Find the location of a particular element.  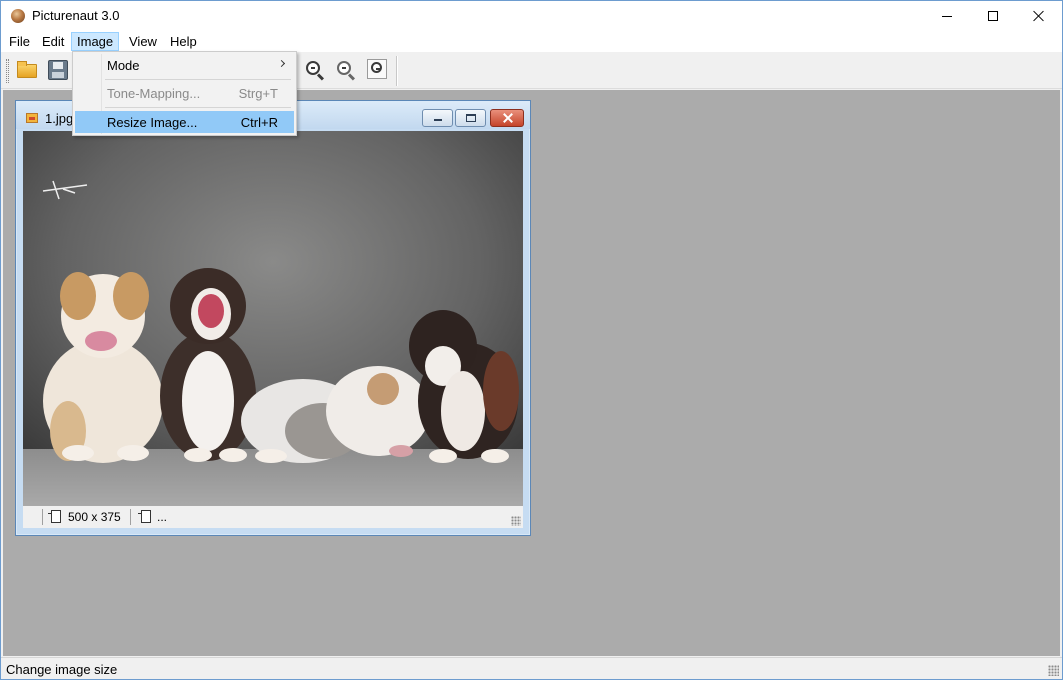

minimize-button is located at coordinates (947, 16).